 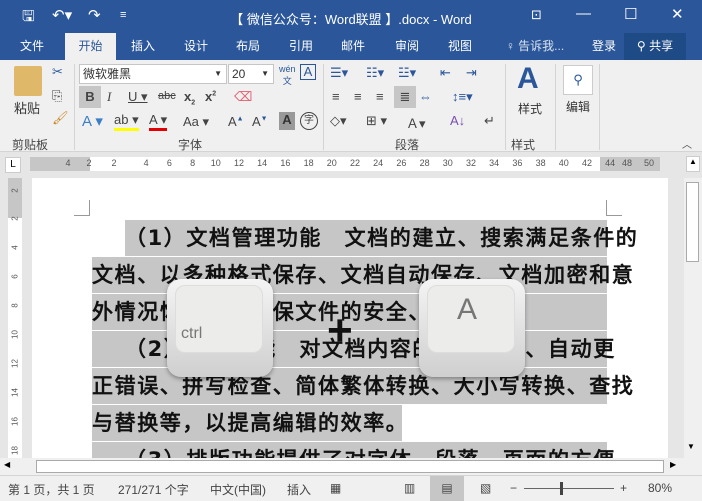 What do you see at coordinates (409, 488) in the screenshot?
I see `read-mode-icon: ▥` at bounding box center [409, 488].